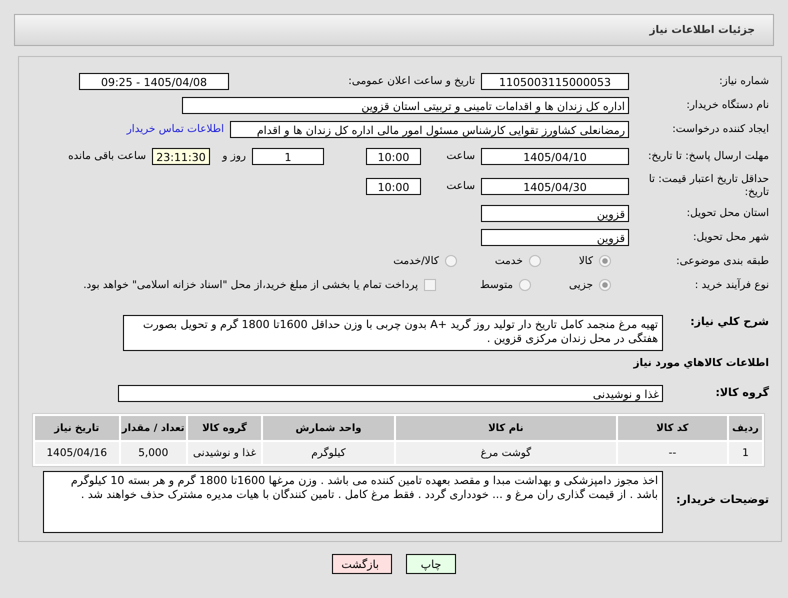  I want to click on back-button: بازگشت, so click(362, 564).